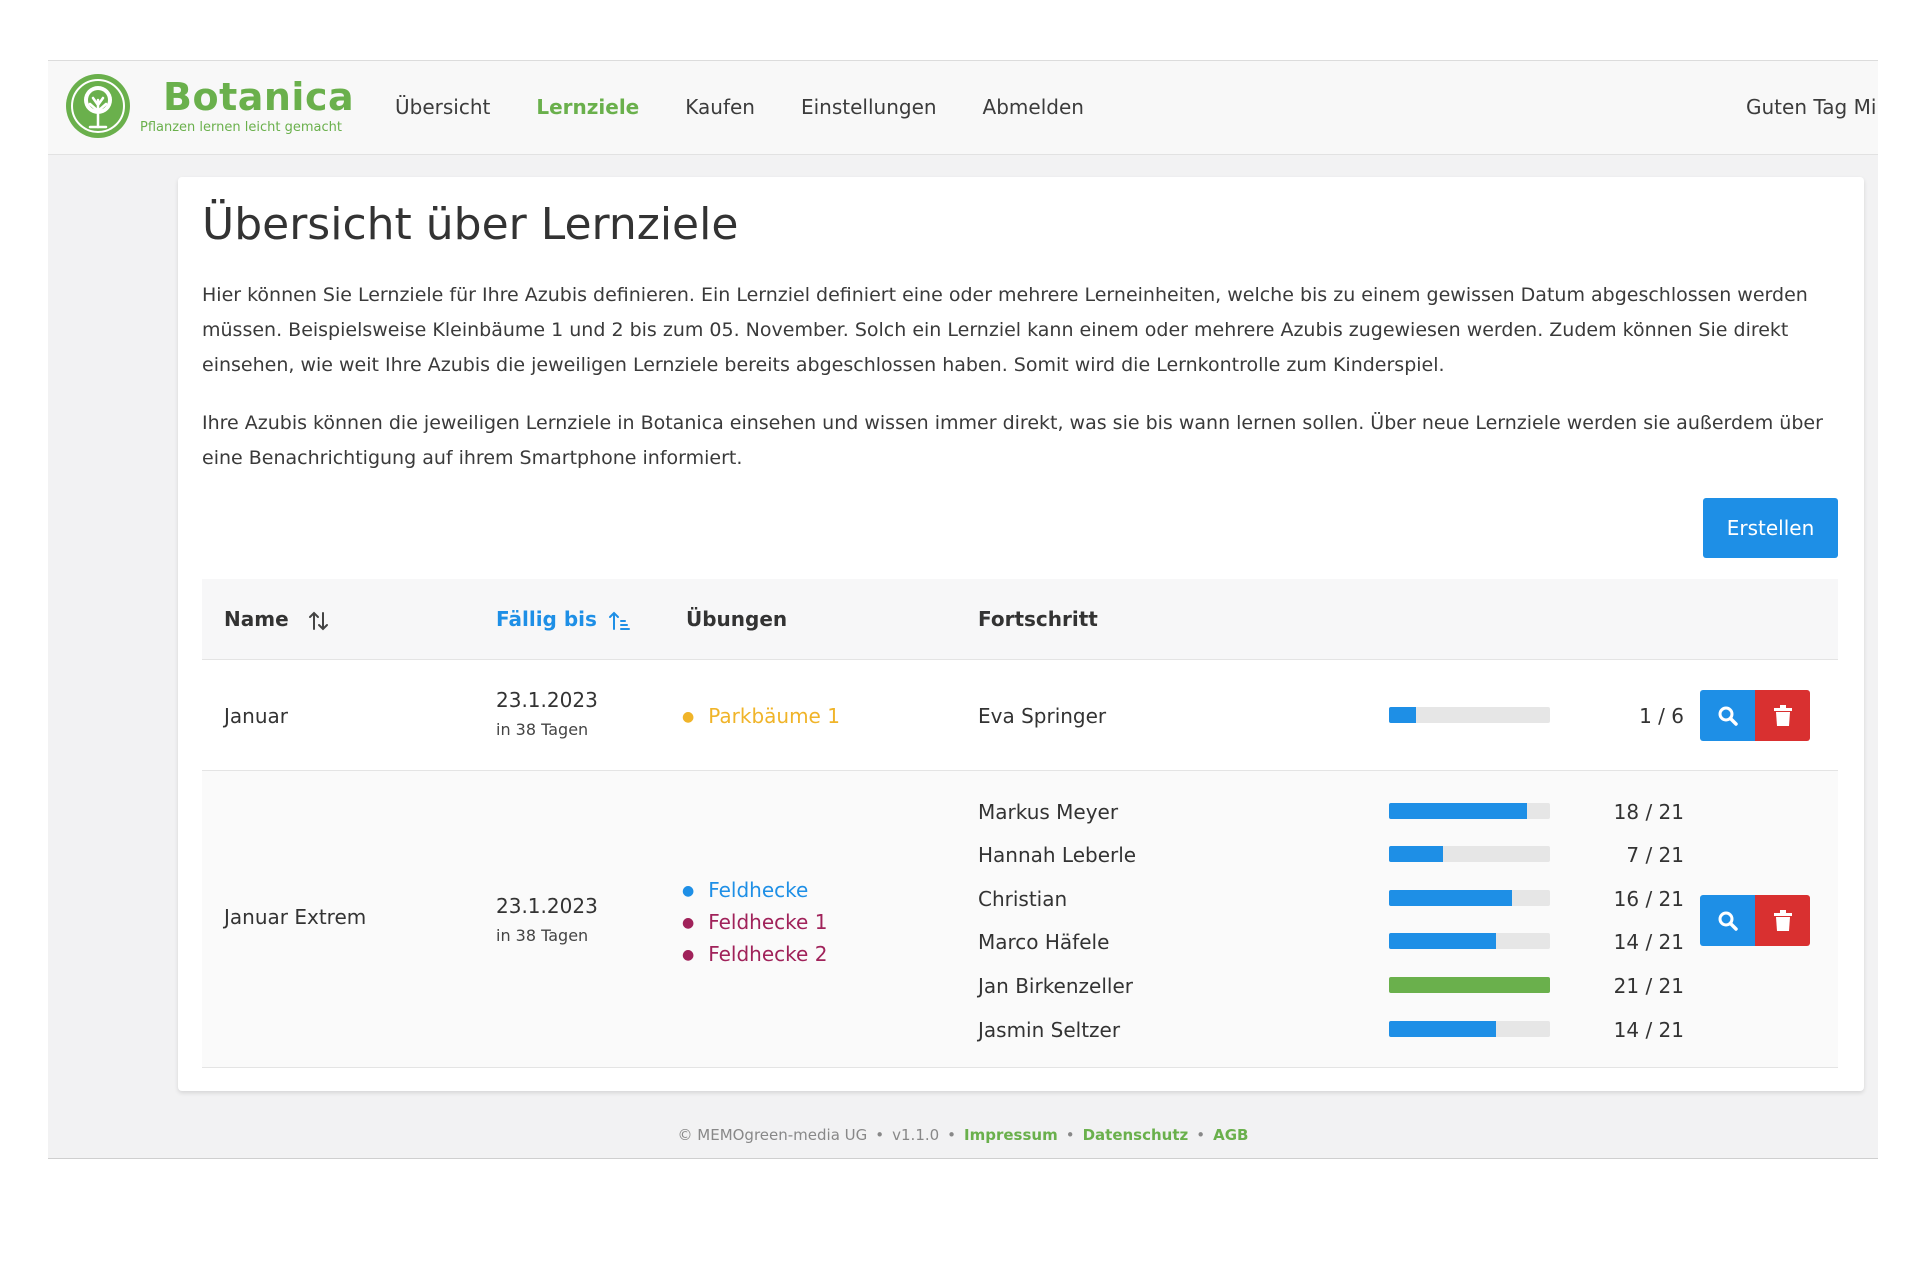 This screenshot has width=1920, height=1281. I want to click on progress-count: 1 / 6, so click(1661, 716).